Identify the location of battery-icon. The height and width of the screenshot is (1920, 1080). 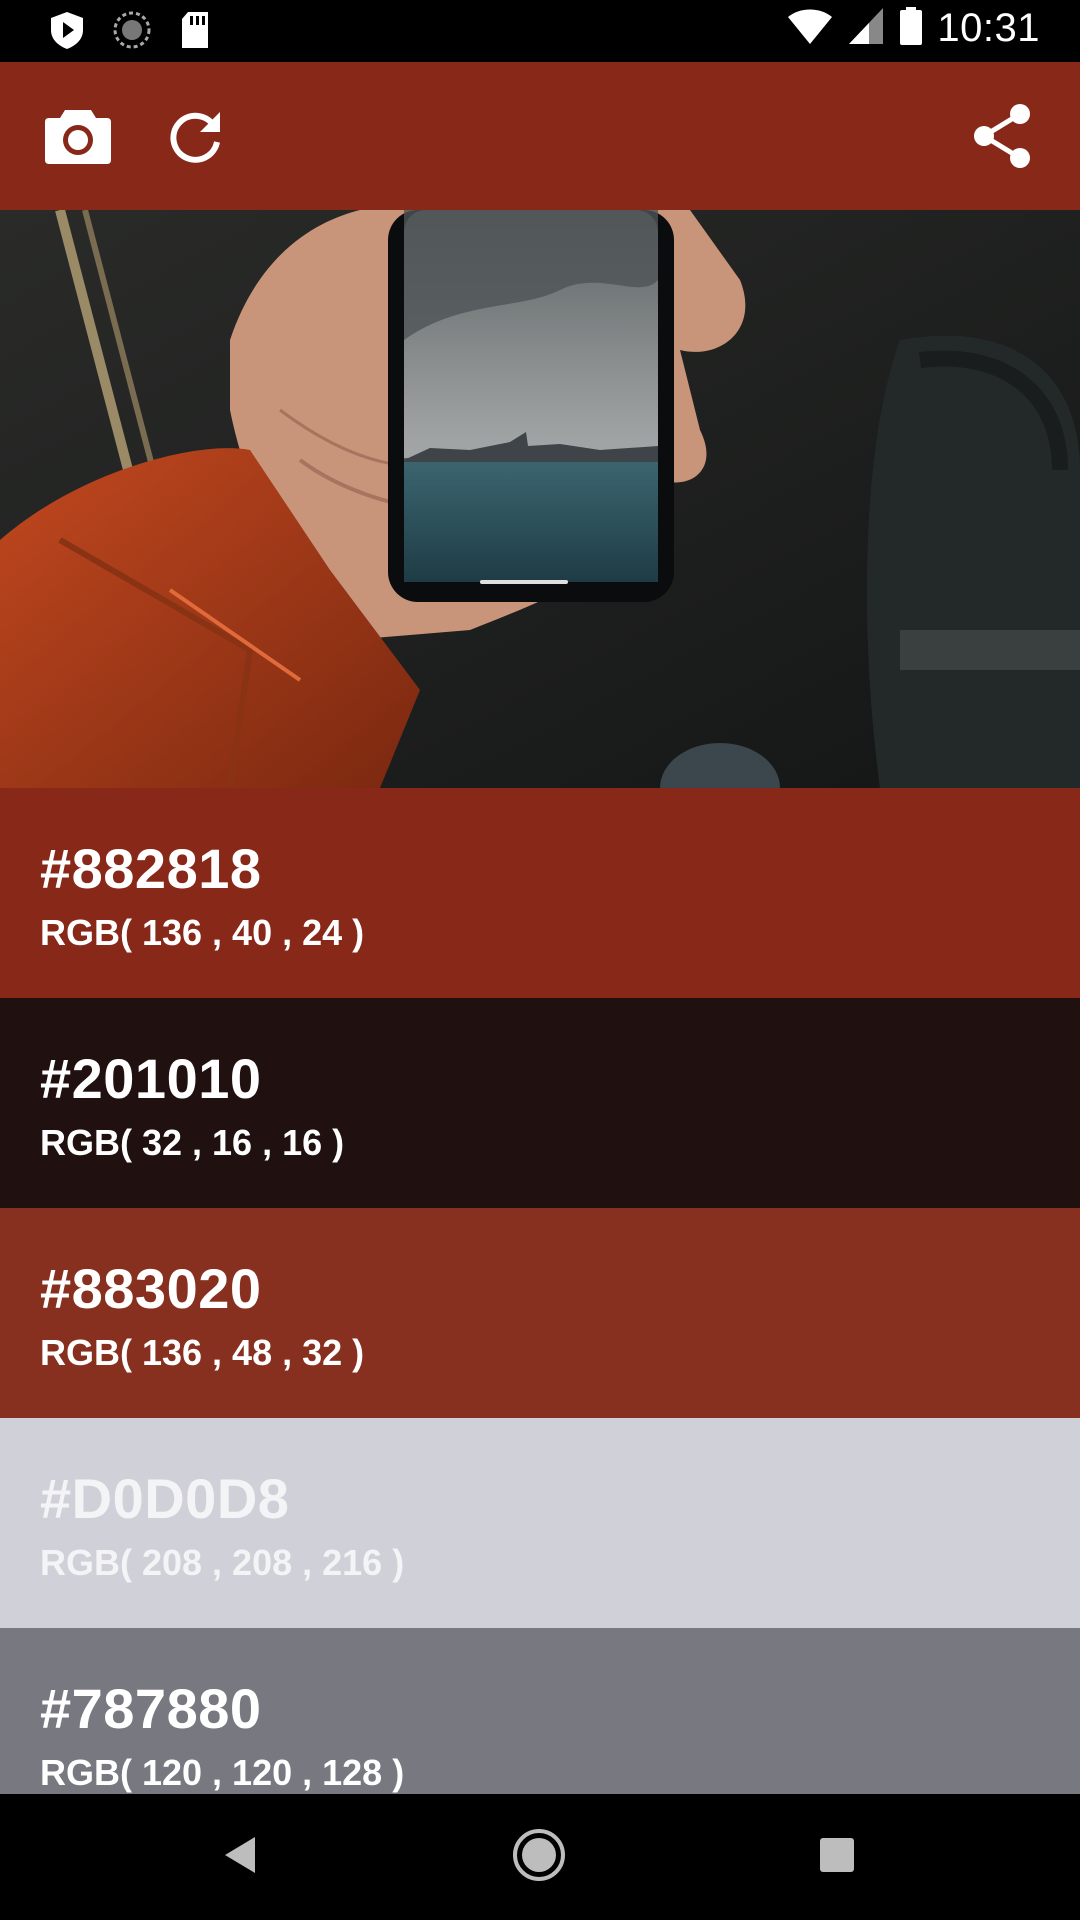
(911, 28).